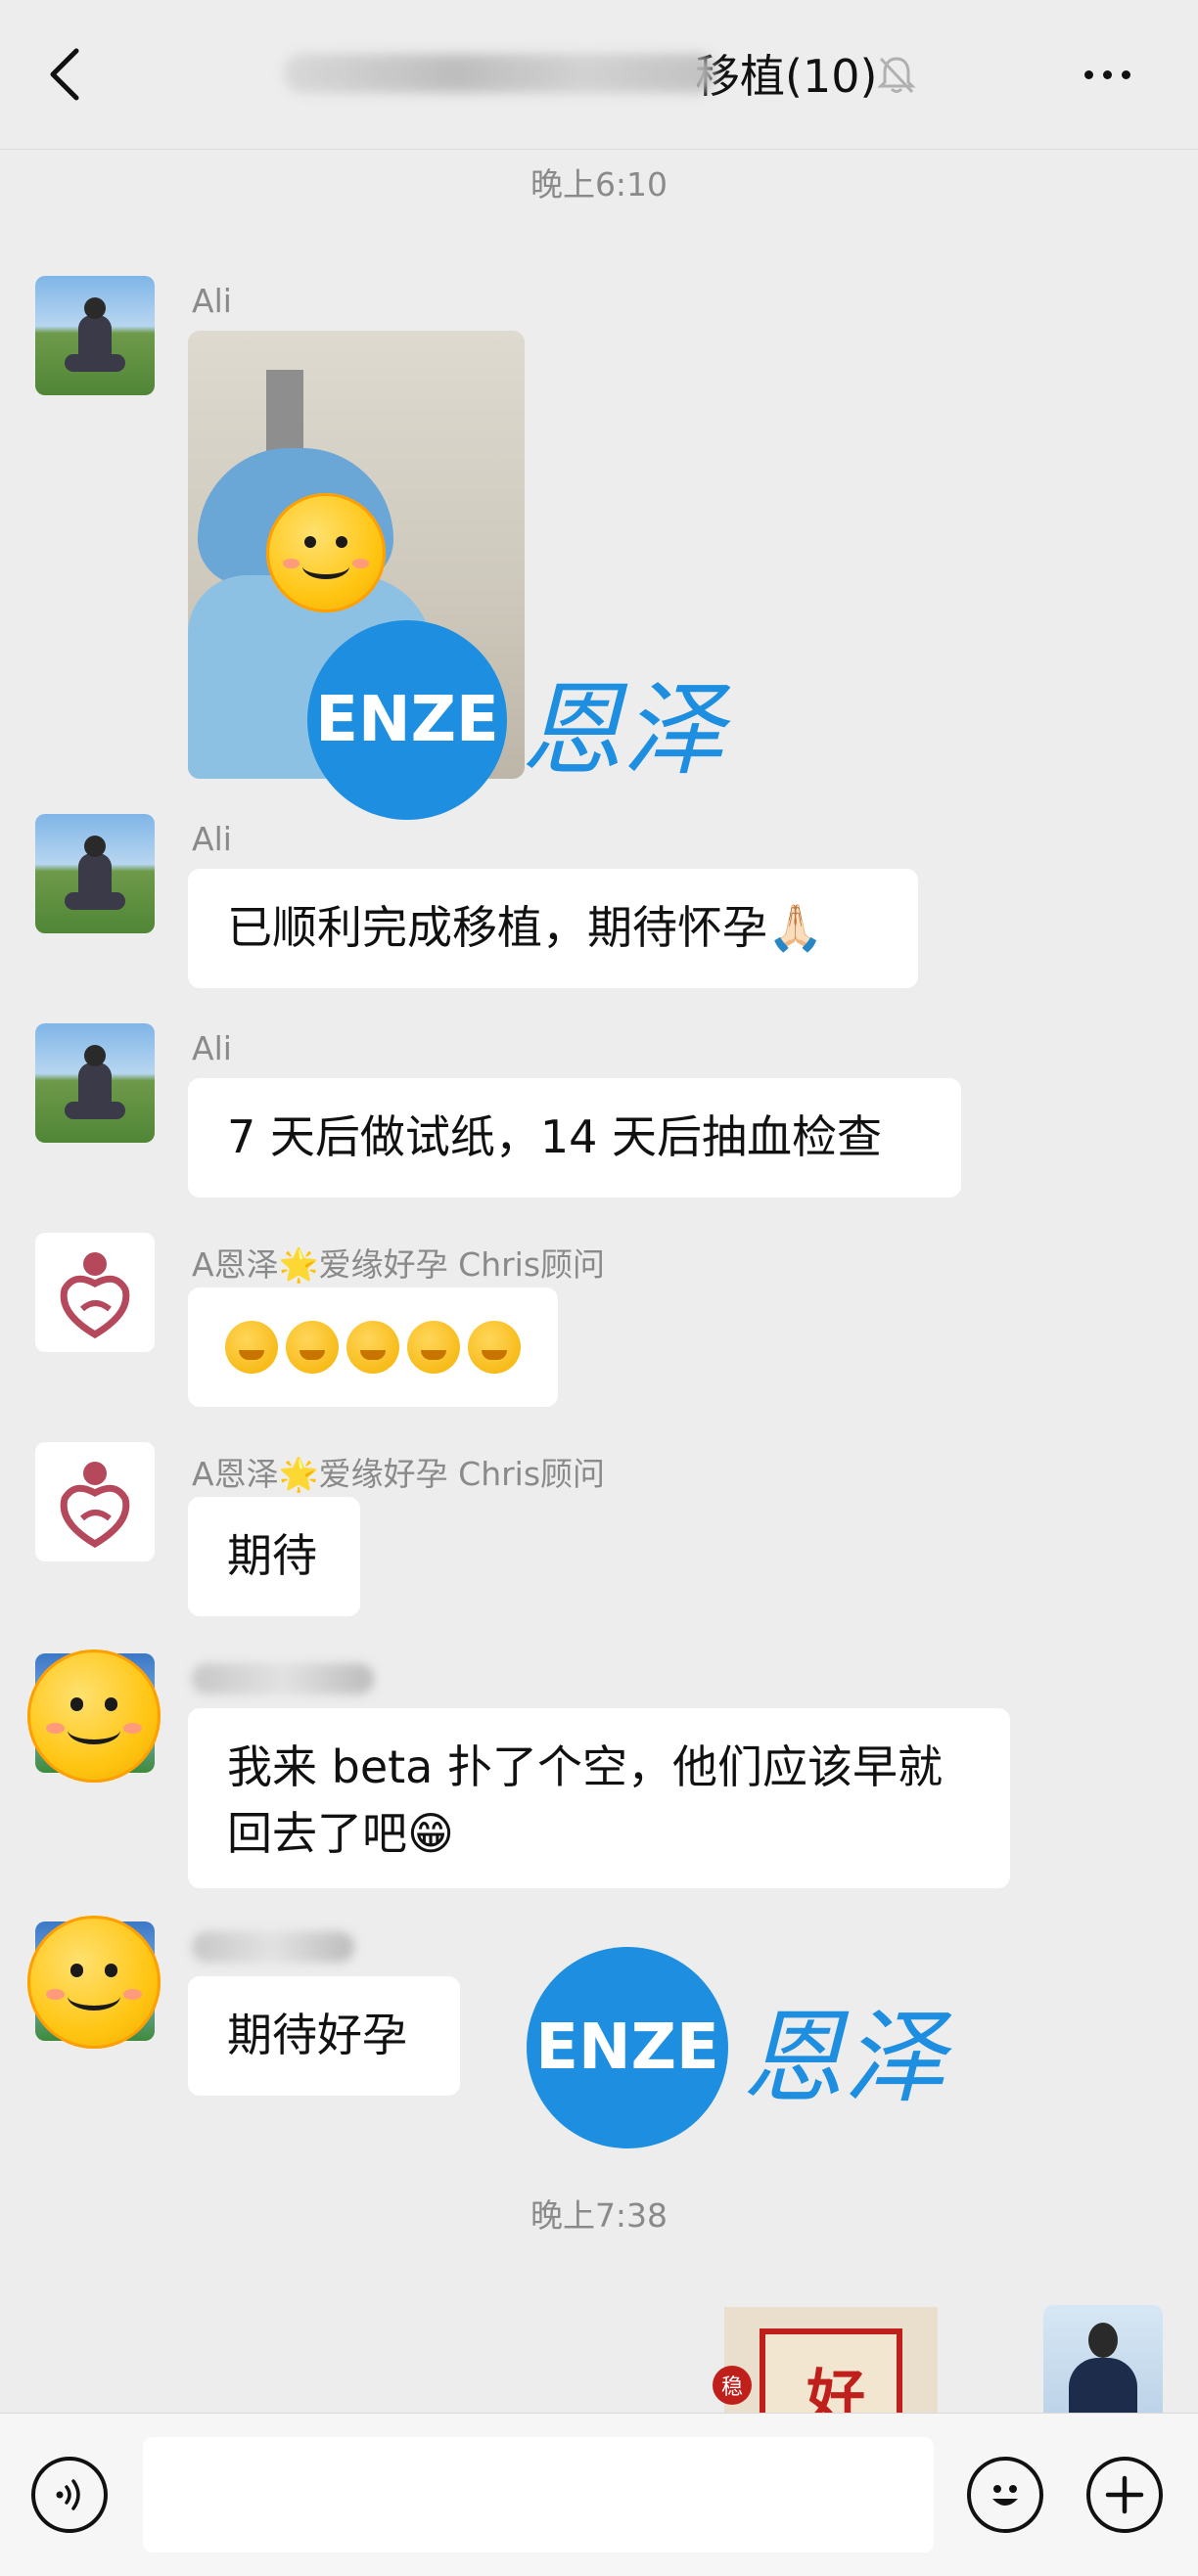  What do you see at coordinates (732, 2385) in the screenshot?
I see `seal-stamp: 稳` at bounding box center [732, 2385].